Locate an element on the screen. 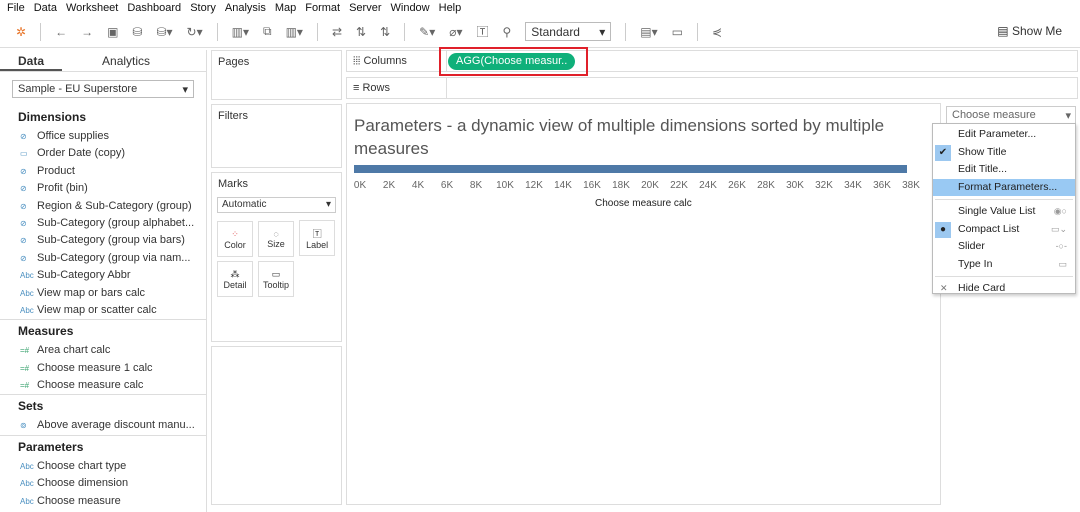 This screenshot has width=1080, height=512. field-item: ⊘ Product is located at coordinates (103, 171).